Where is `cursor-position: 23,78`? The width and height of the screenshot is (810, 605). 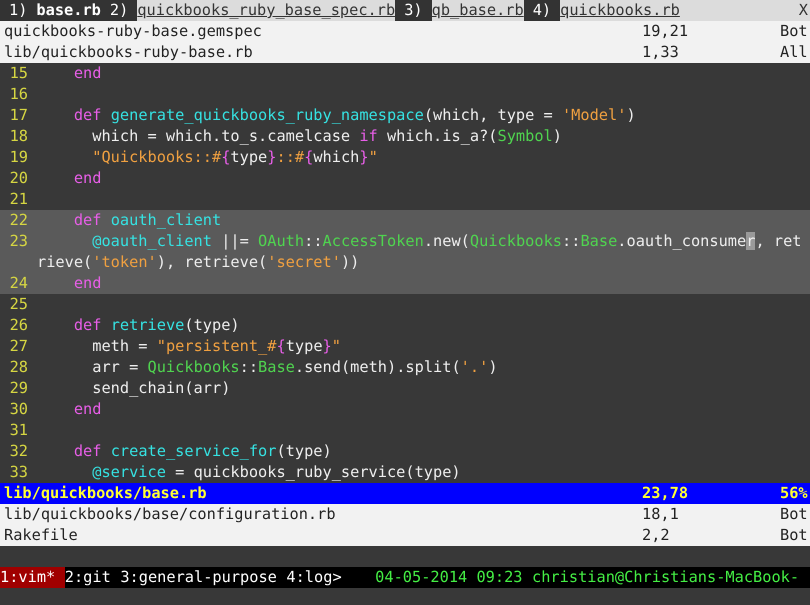
cursor-position: 23,78 is located at coordinates (666, 493).